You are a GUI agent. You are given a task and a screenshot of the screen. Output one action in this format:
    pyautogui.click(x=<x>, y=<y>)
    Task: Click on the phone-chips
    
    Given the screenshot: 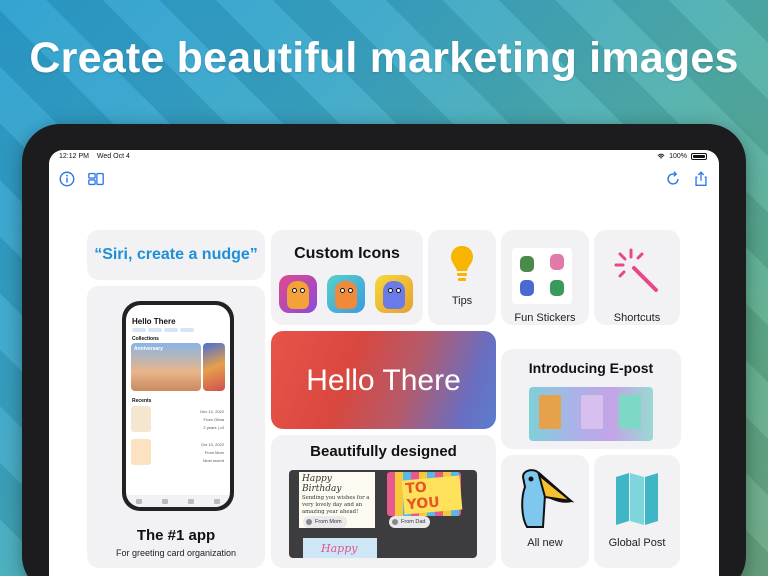 What is the action you would take?
    pyautogui.click(x=163, y=330)
    